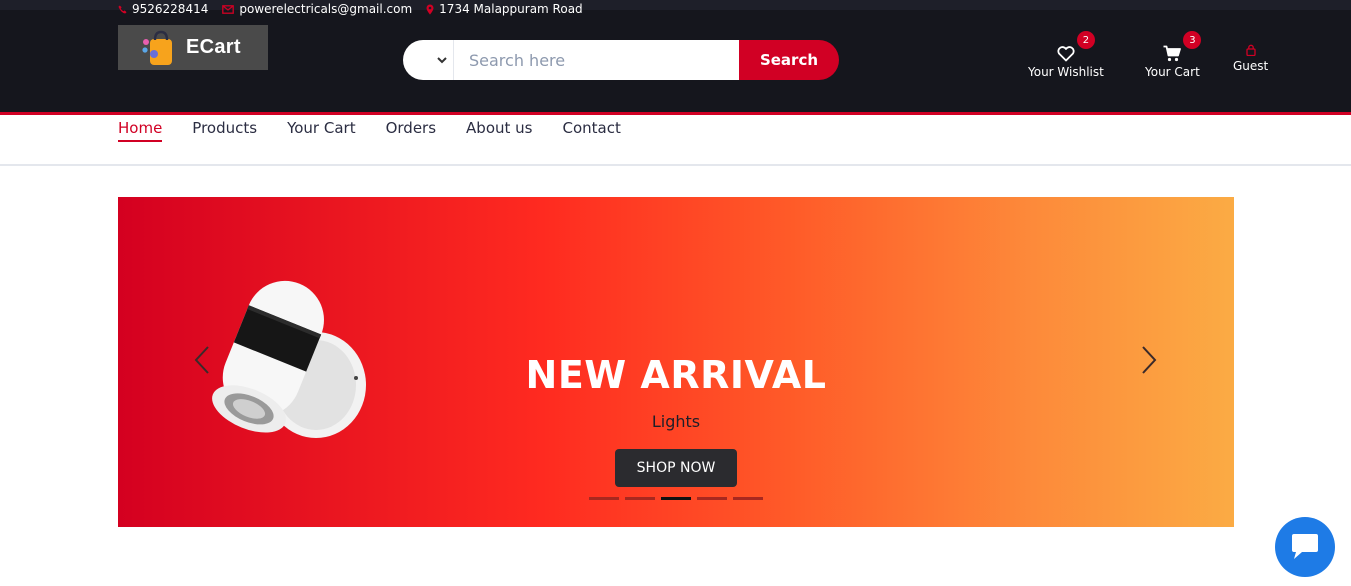 This screenshot has width=1351, height=586. I want to click on phone-contact: 9526228414, so click(163, 9).